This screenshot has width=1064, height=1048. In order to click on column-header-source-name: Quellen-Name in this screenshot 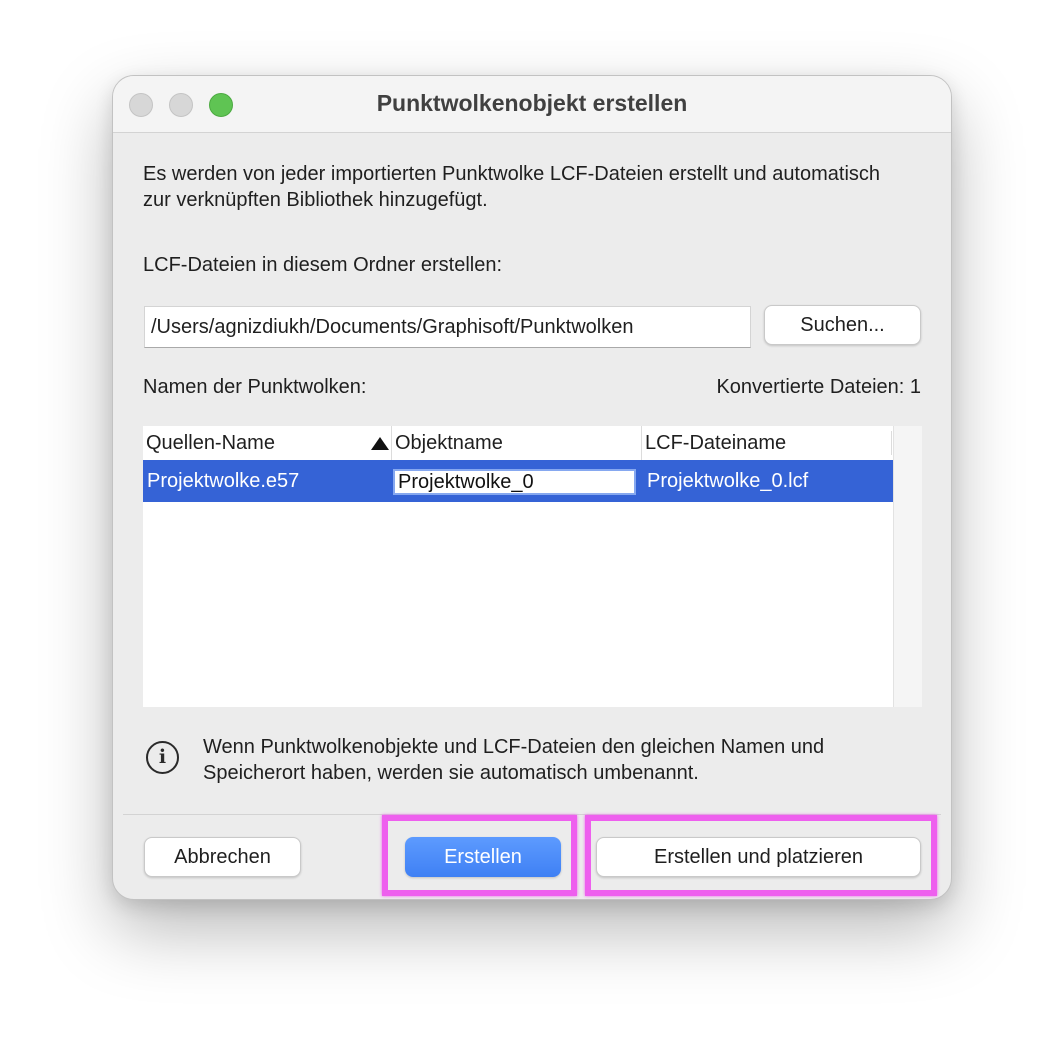, I will do `click(267, 443)`.